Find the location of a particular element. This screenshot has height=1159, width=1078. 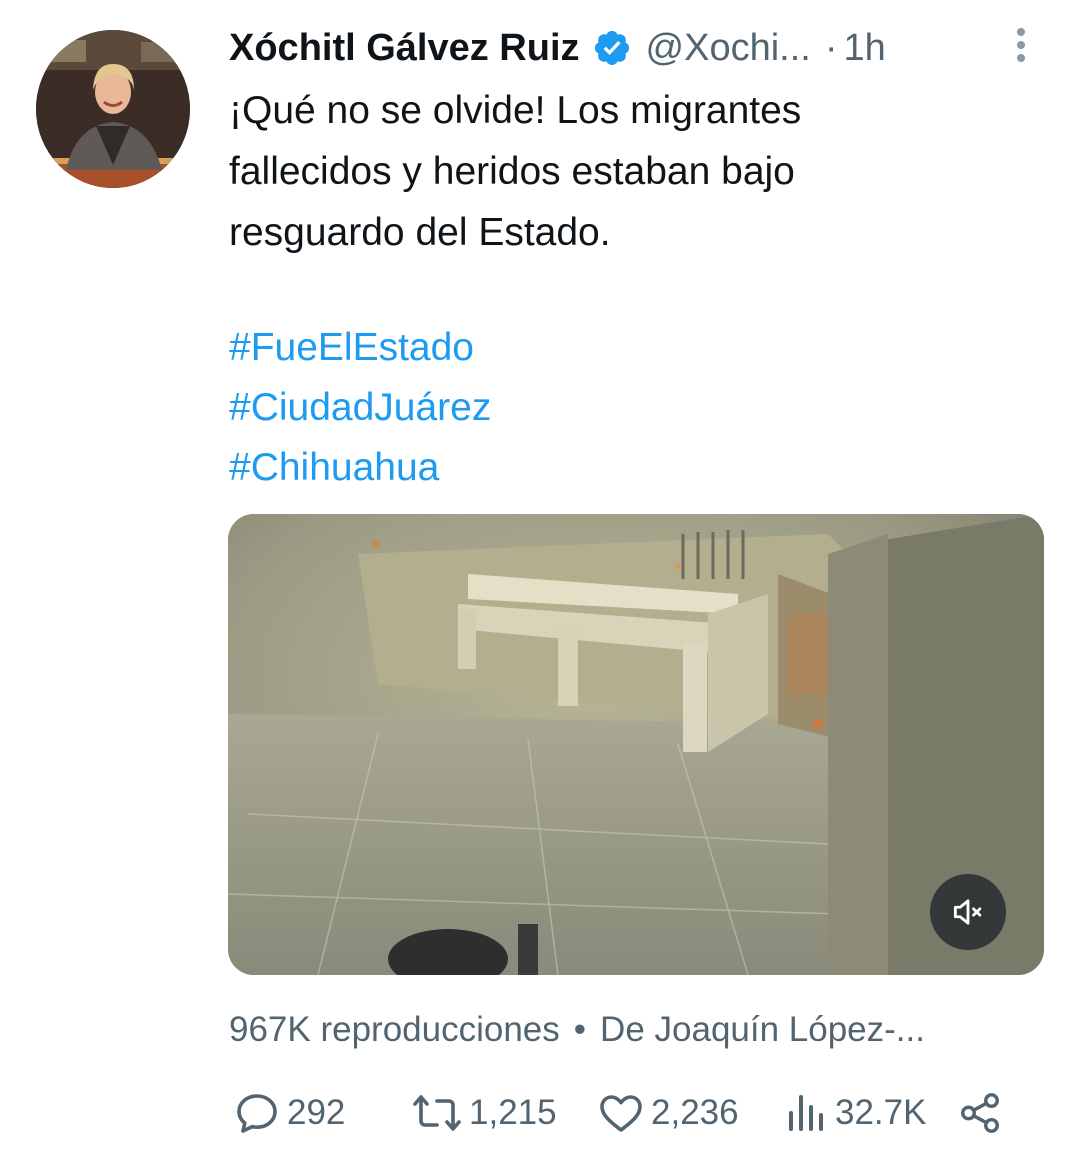

retweet-button: 1,215 is located at coordinates (484, 1113).